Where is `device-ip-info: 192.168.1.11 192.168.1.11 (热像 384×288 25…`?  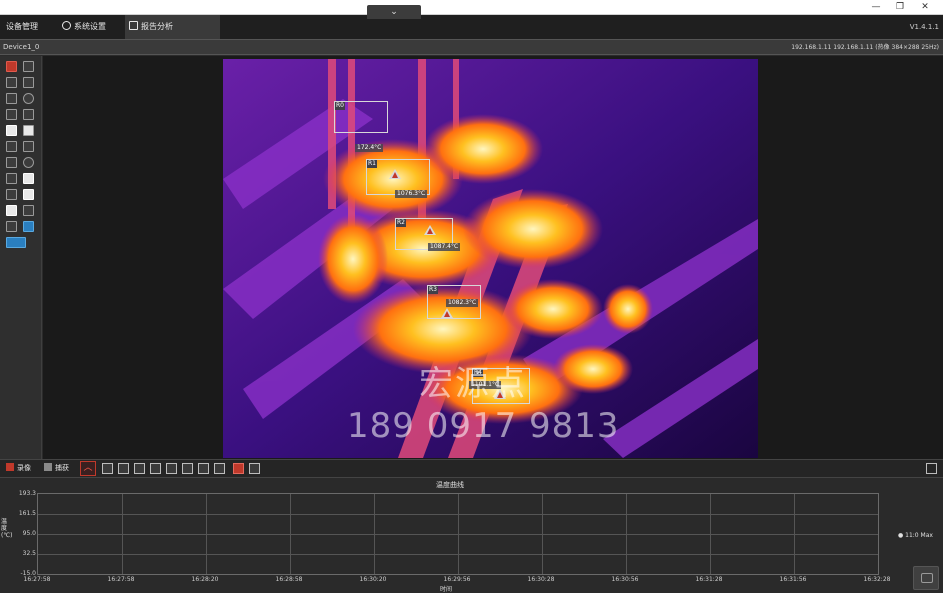 device-ip-info: 192.168.1.11 192.168.1.11 (热像 384×288 25… is located at coordinates (865, 47).